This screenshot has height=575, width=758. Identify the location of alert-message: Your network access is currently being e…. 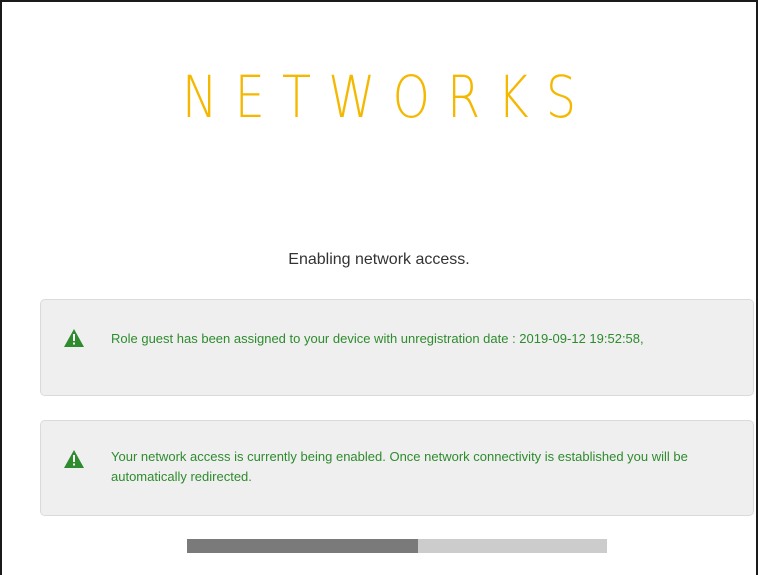
(399, 466).